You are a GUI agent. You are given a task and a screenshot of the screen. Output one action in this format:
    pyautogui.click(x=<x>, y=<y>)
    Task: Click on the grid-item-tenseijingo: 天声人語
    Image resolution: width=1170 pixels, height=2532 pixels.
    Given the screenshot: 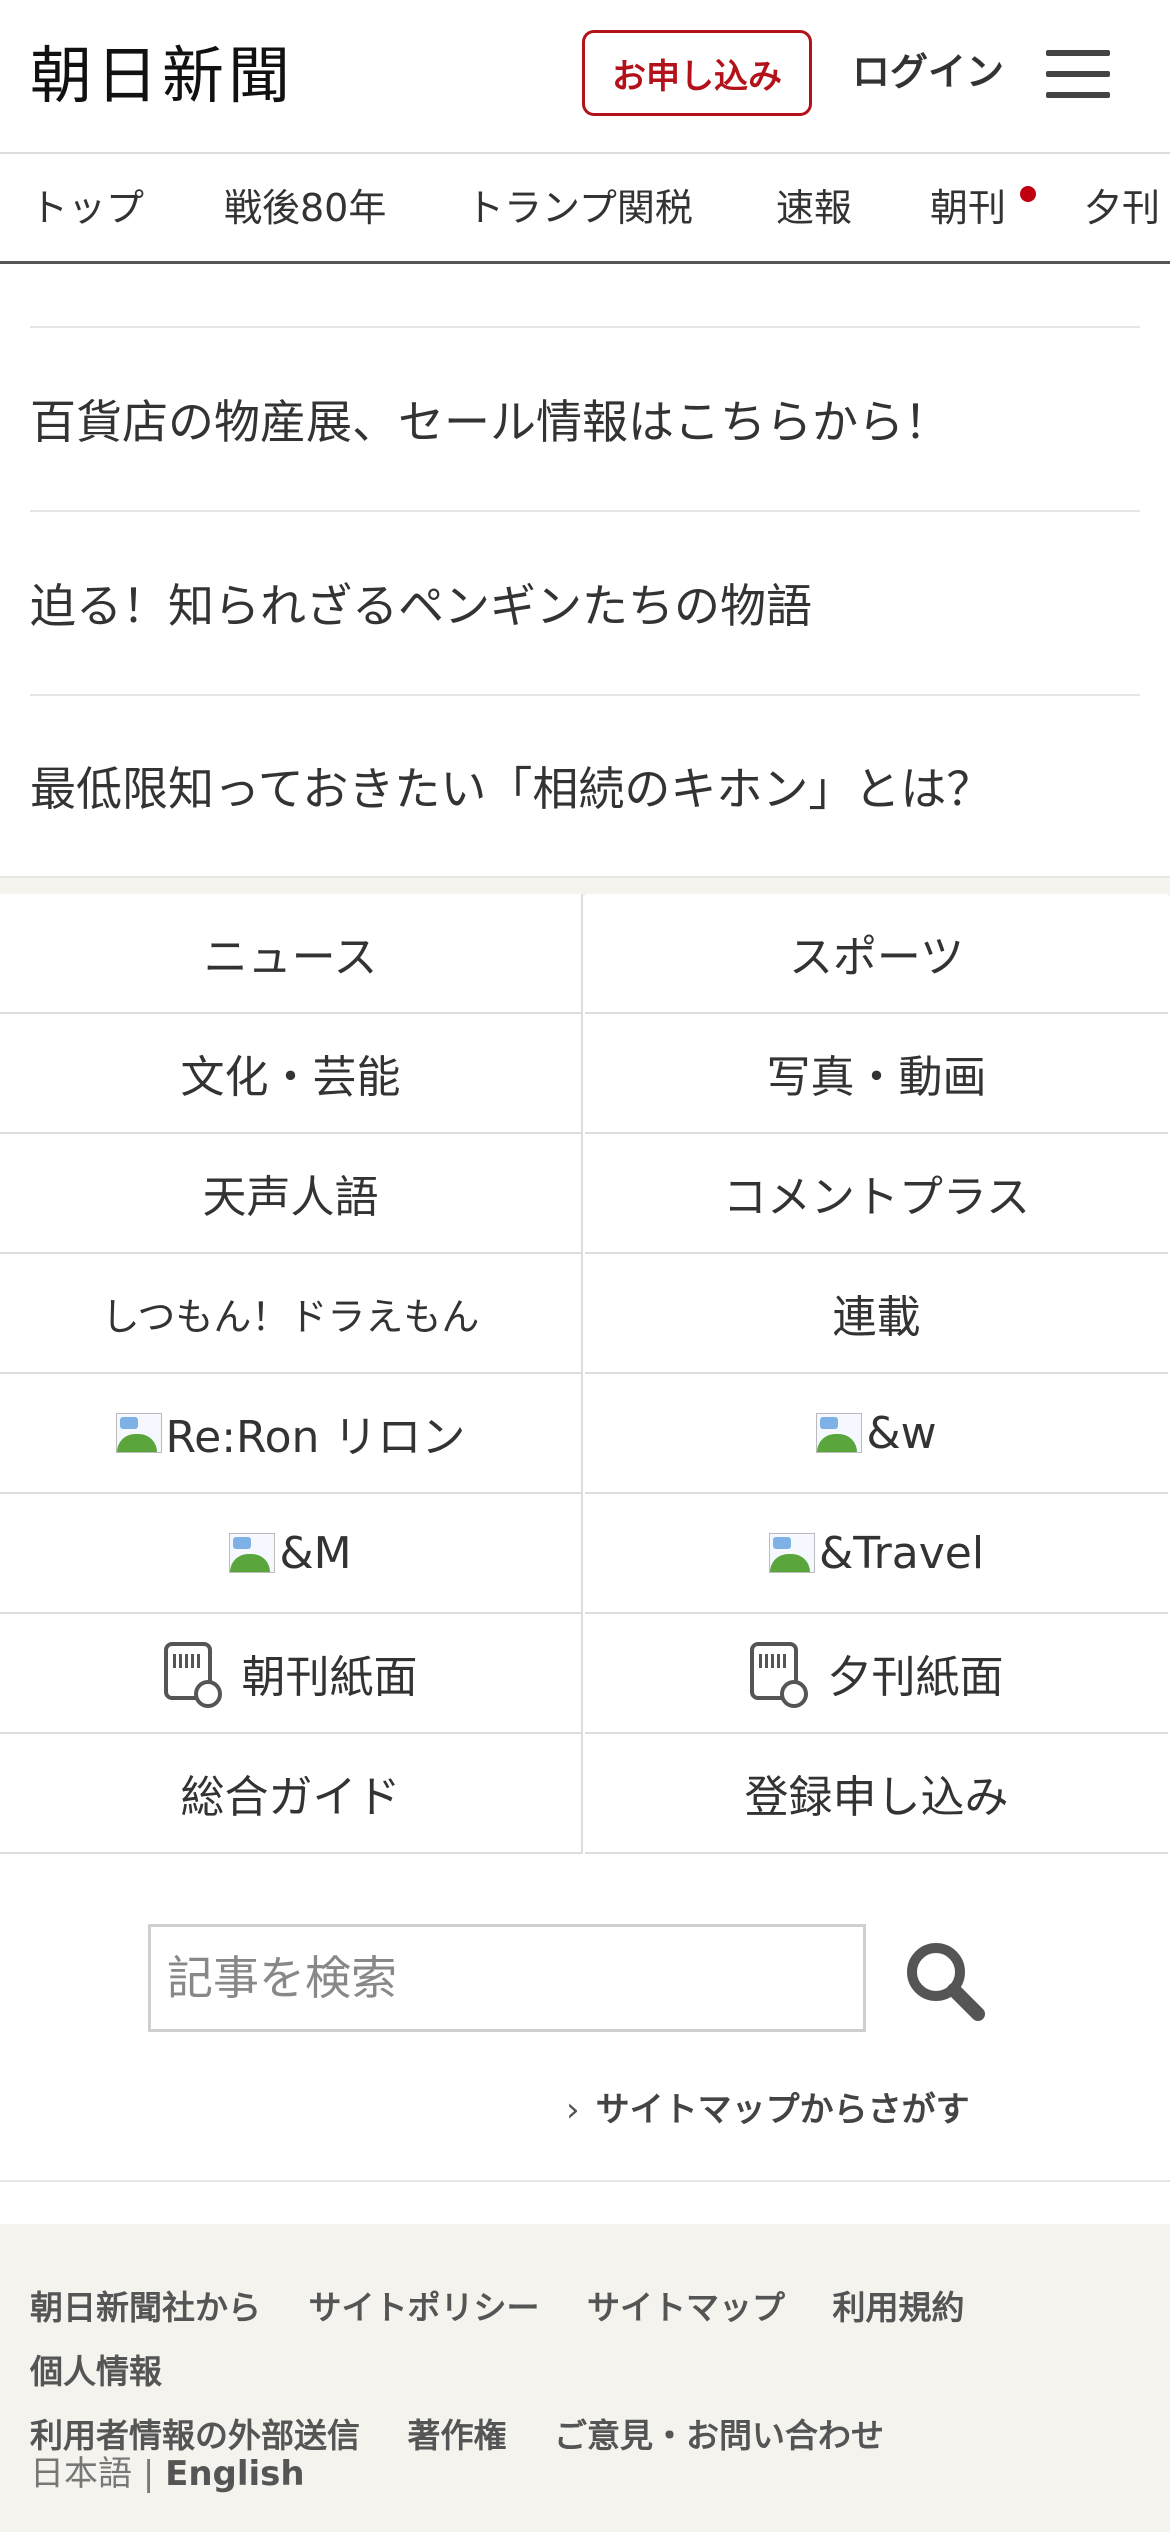 What is the action you would take?
    pyautogui.click(x=291, y=1194)
    